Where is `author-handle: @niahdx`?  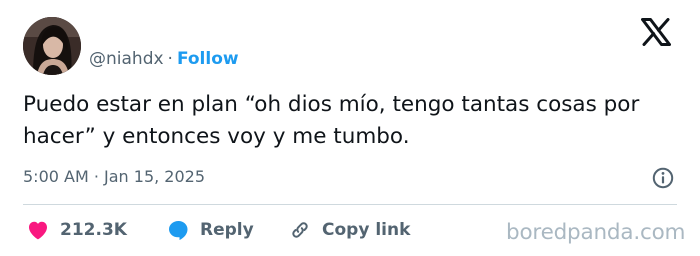 author-handle: @niahdx is located at coordinates (126, 59).